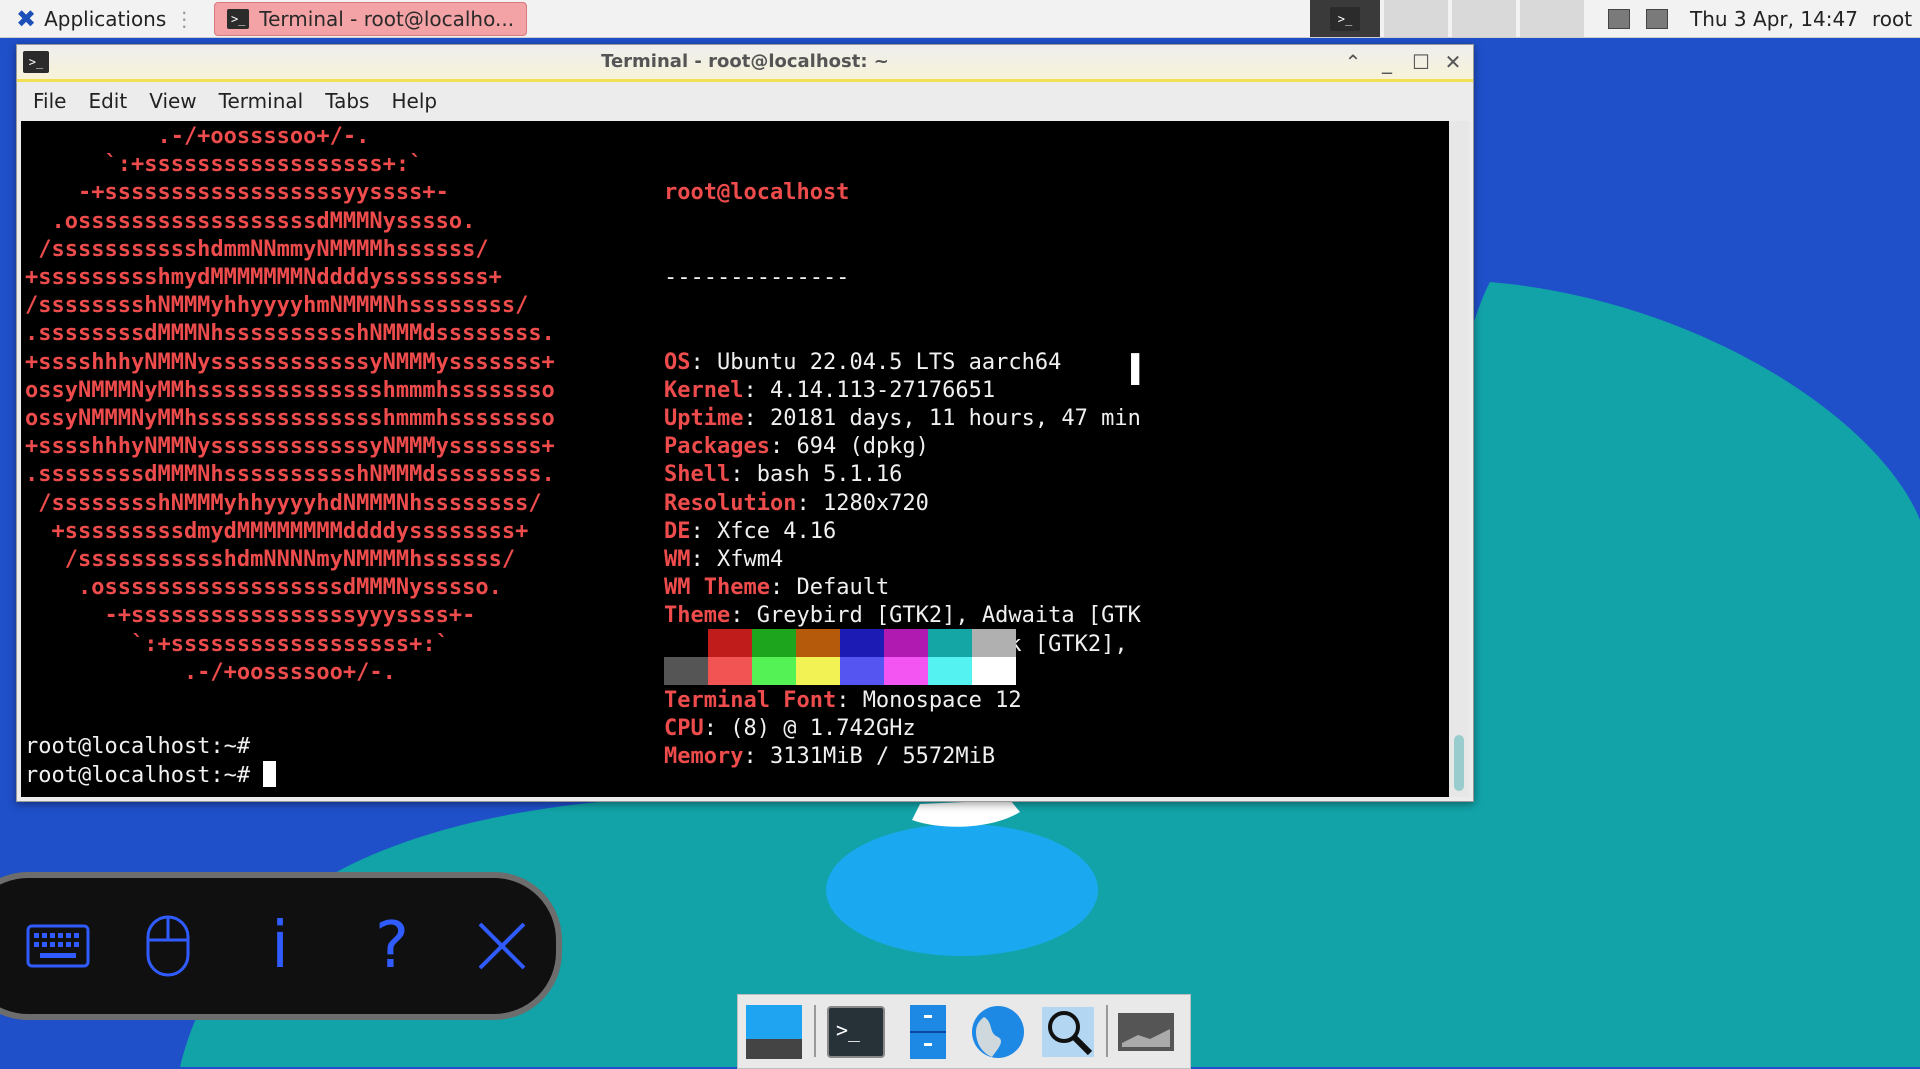 The image size is (1920, 1069). What do you see at coordinates (261, 101) in the screenshot?
I see `menu-terminal: Terminal` at bounding box center [261, 101].